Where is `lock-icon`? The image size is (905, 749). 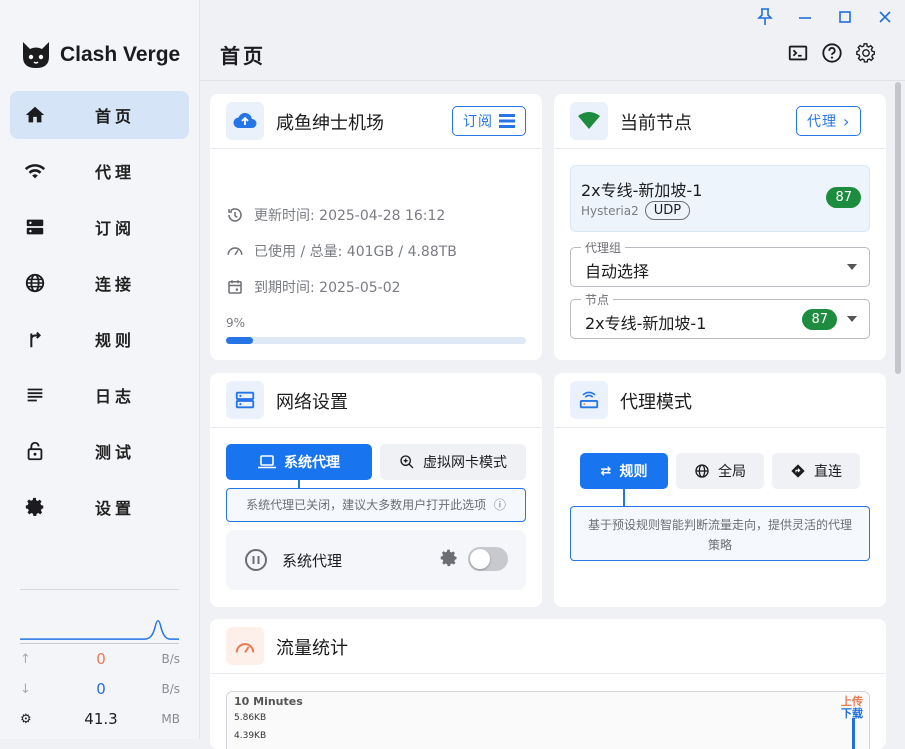
lock-icon is located at coordinates (35, 451).